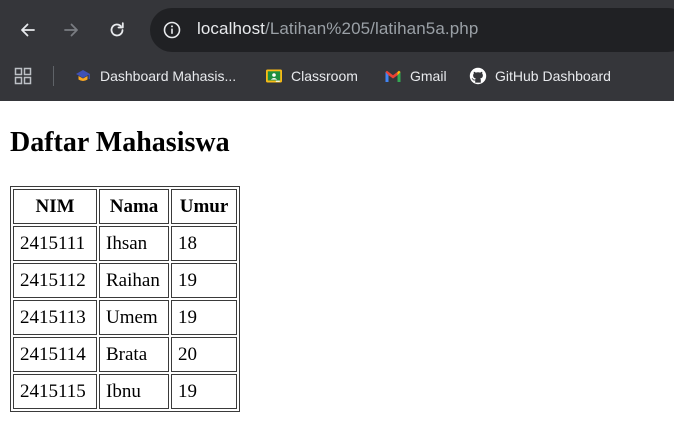  I want to click on apps-grid-icon, so click(23, 76).